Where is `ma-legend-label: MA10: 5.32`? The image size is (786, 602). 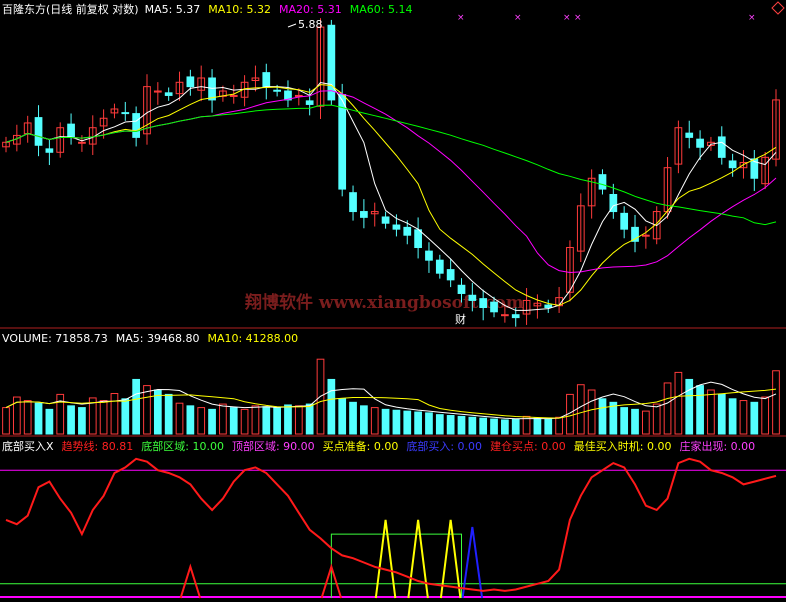
ma-legend-label: MA10: 5.32 is located at coordinates (239, 9).